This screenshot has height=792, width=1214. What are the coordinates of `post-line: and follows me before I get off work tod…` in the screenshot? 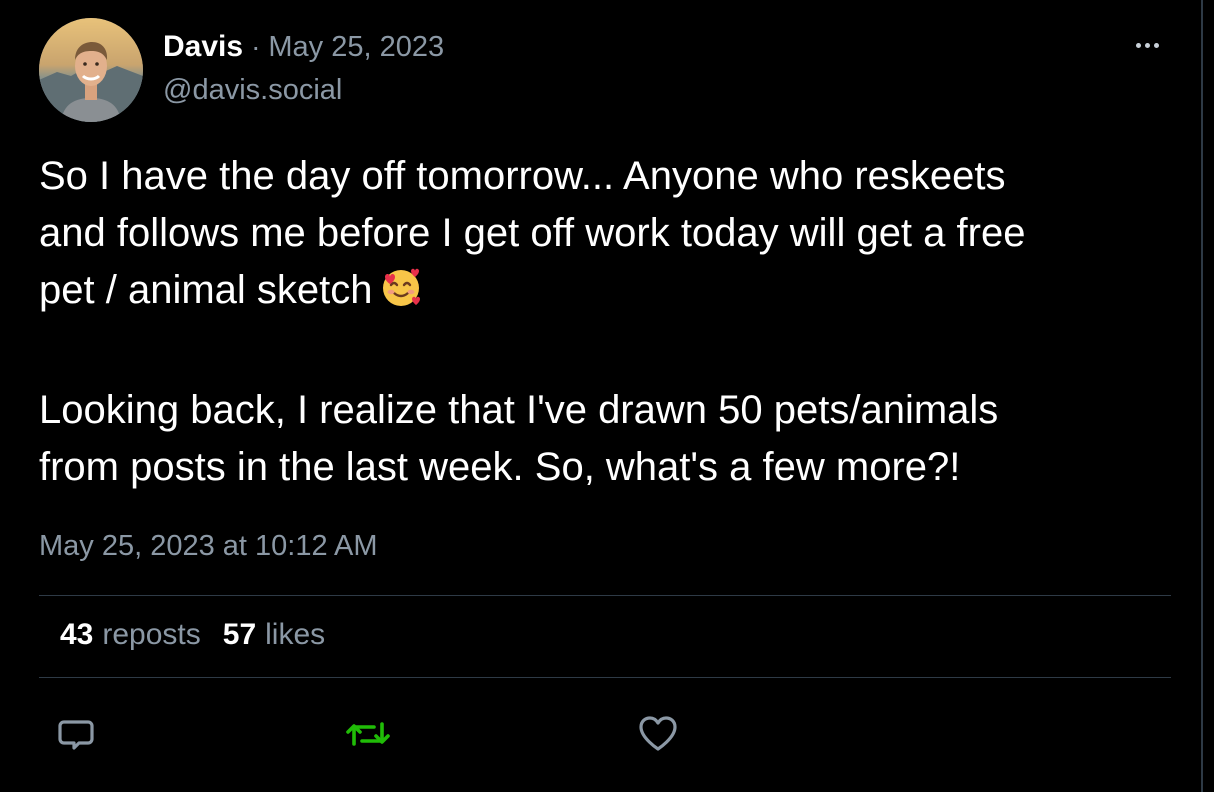 It's located at (532, 233).